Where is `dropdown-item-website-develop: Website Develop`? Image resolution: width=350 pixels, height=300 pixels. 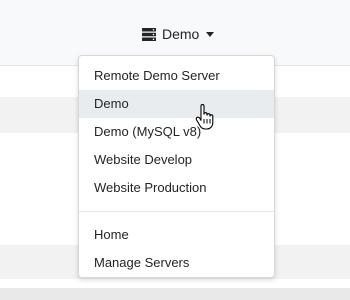 dropdown-item-website-develop: Website Develop is located at coordinates (176, 160).